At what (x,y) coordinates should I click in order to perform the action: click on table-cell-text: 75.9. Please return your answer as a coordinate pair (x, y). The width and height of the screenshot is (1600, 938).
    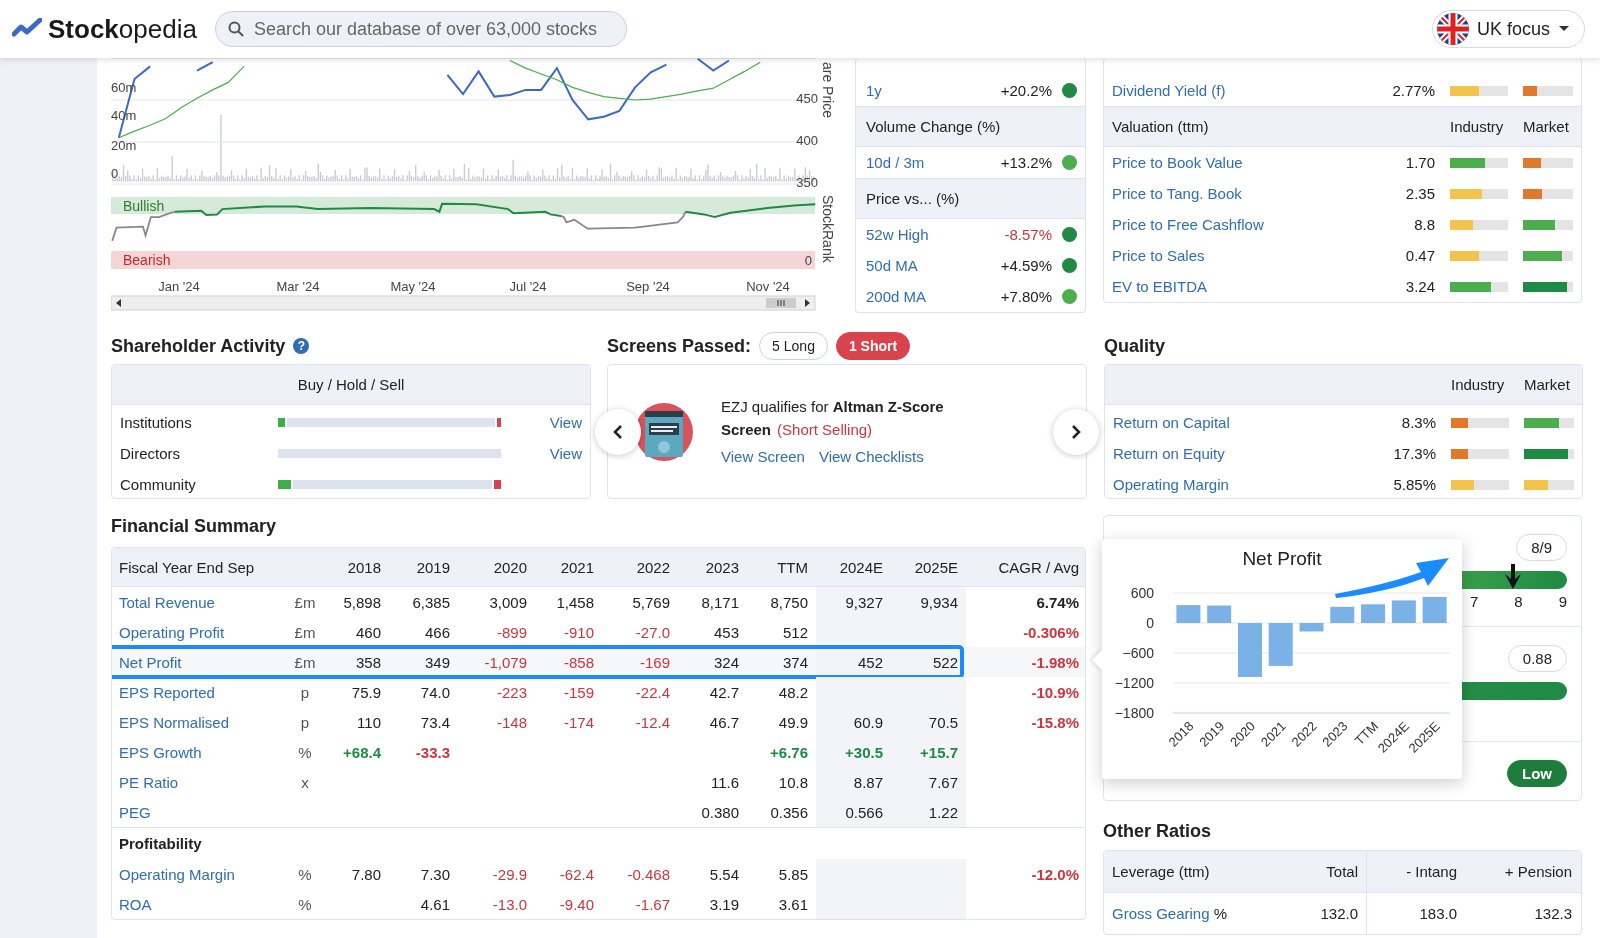
    Looking at the image, I should click on (366, 692).